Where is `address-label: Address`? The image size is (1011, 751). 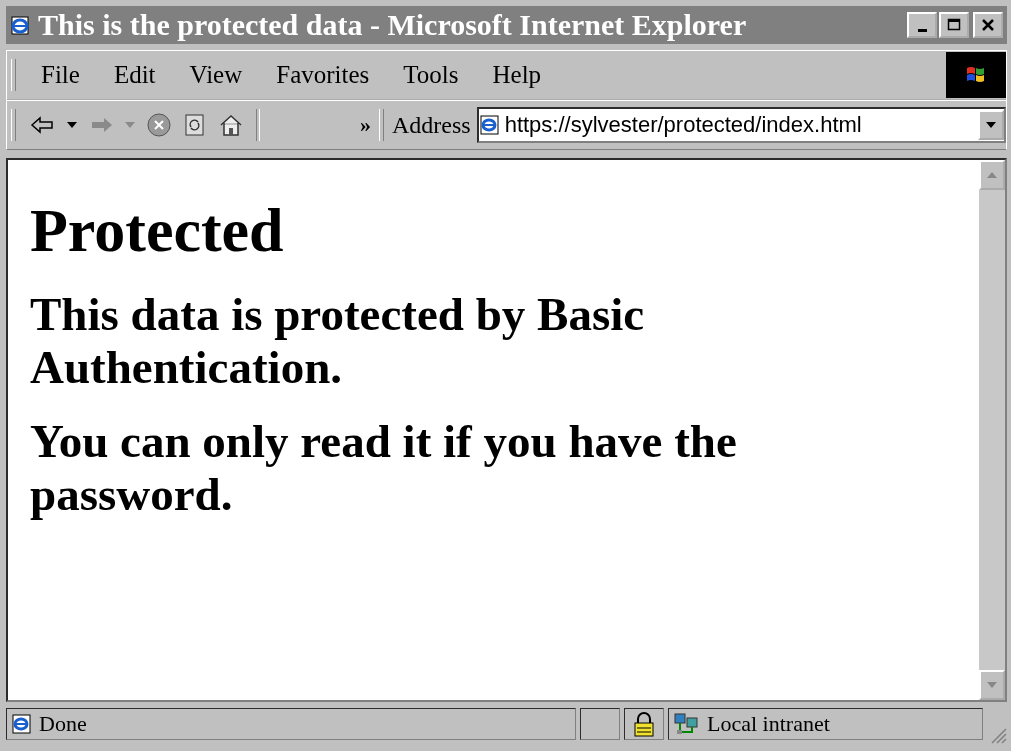 address-label: Address is located at coordinates (431, 125).